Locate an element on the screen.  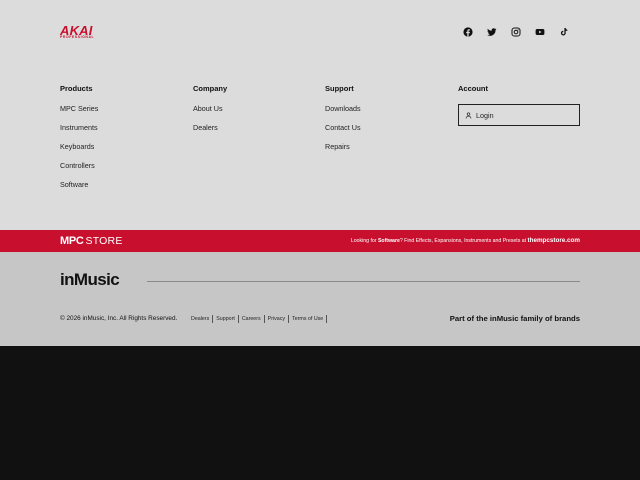
link-dealers: Dealers is located at coordinates (258, 132).